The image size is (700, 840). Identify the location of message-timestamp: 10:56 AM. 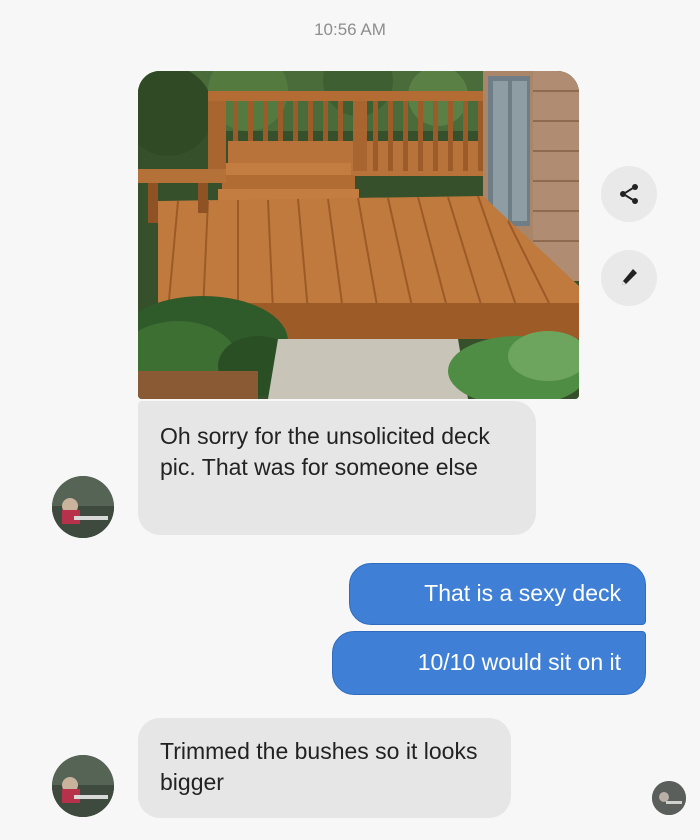
(350, 29).